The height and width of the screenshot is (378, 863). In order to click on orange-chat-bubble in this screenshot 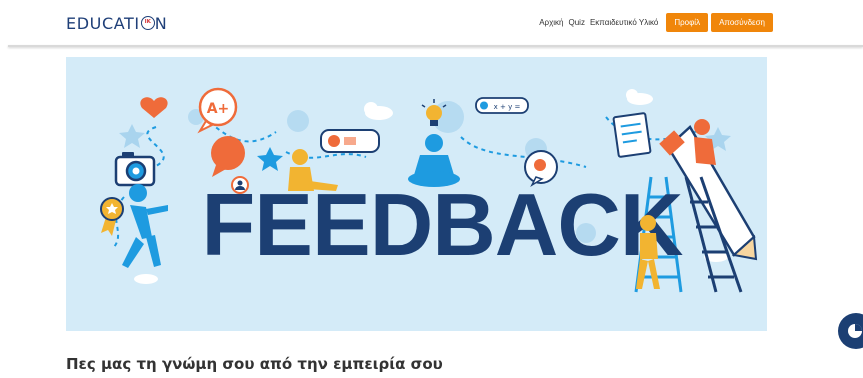, I will do `click(228, 156)`.